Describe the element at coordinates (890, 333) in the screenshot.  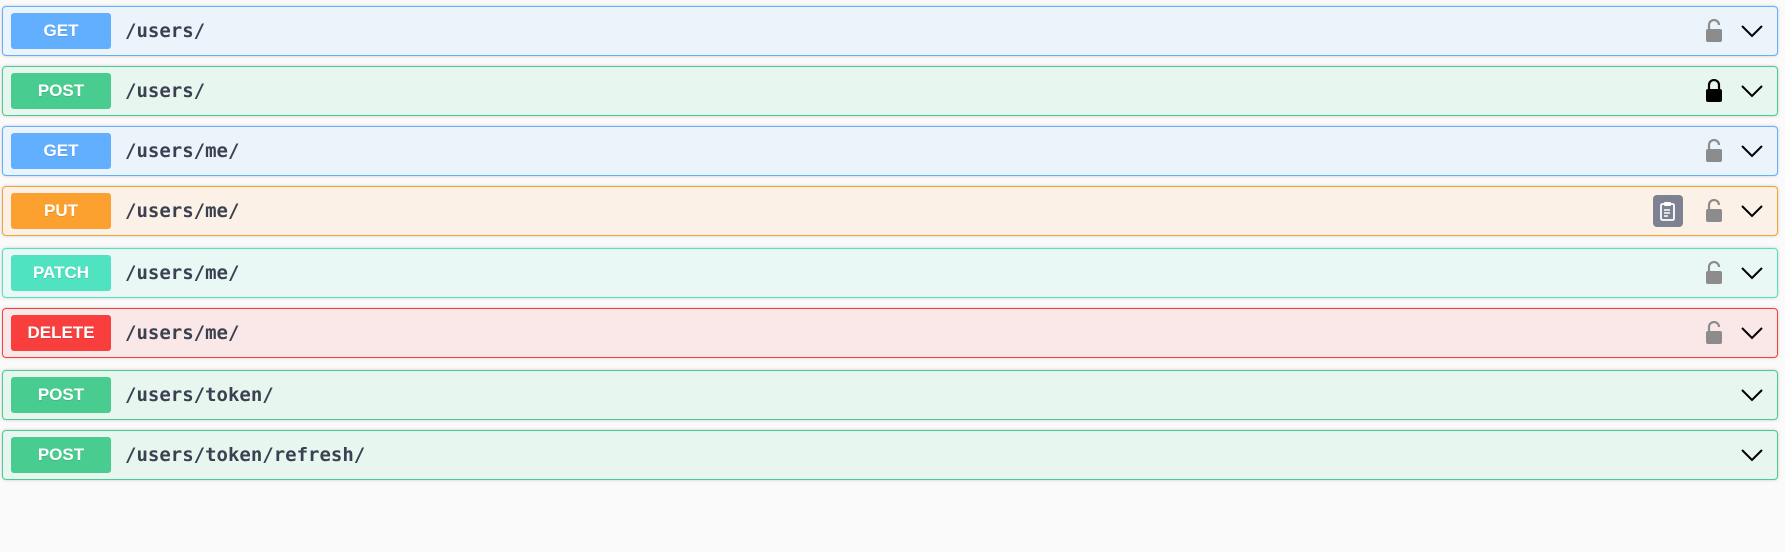
I see `operation-delete-users-me: DELETE /users/me/` at that location.